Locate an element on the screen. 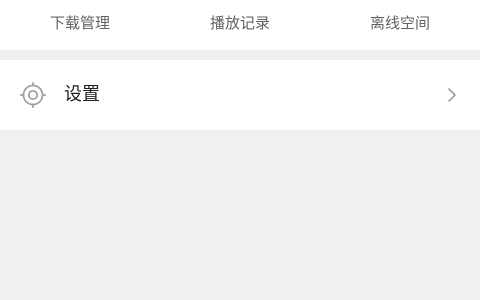 Image resolution: width=480 pixels, height=300 pixels. tab-play-history: 播放记录 is located at coordinates (240, 23).